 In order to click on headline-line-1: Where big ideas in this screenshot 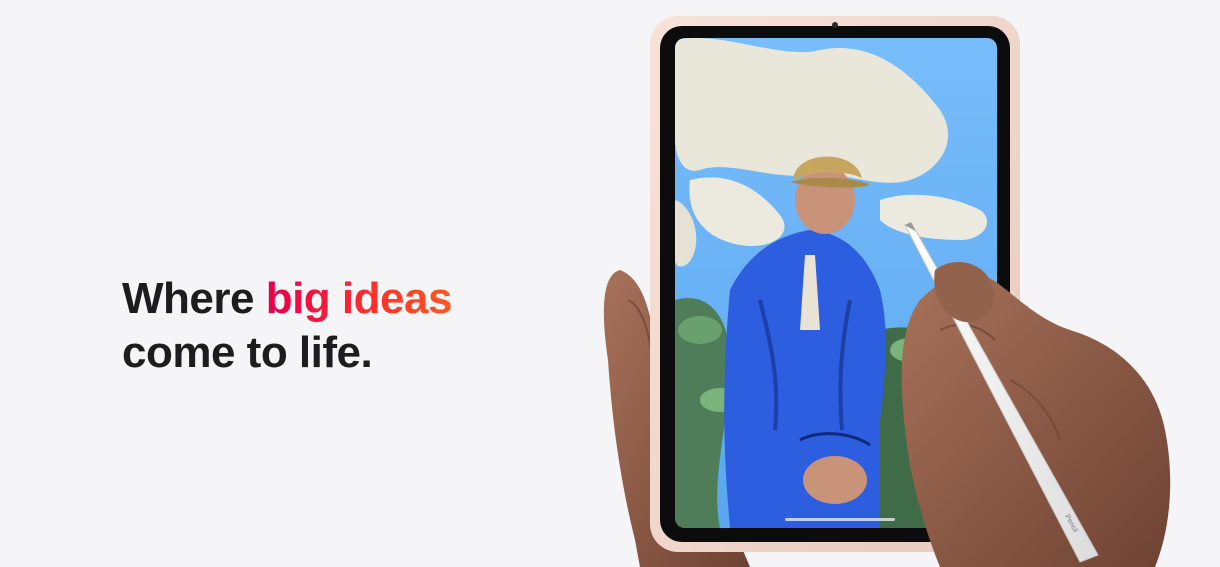, I will do `click(287, 299)`.